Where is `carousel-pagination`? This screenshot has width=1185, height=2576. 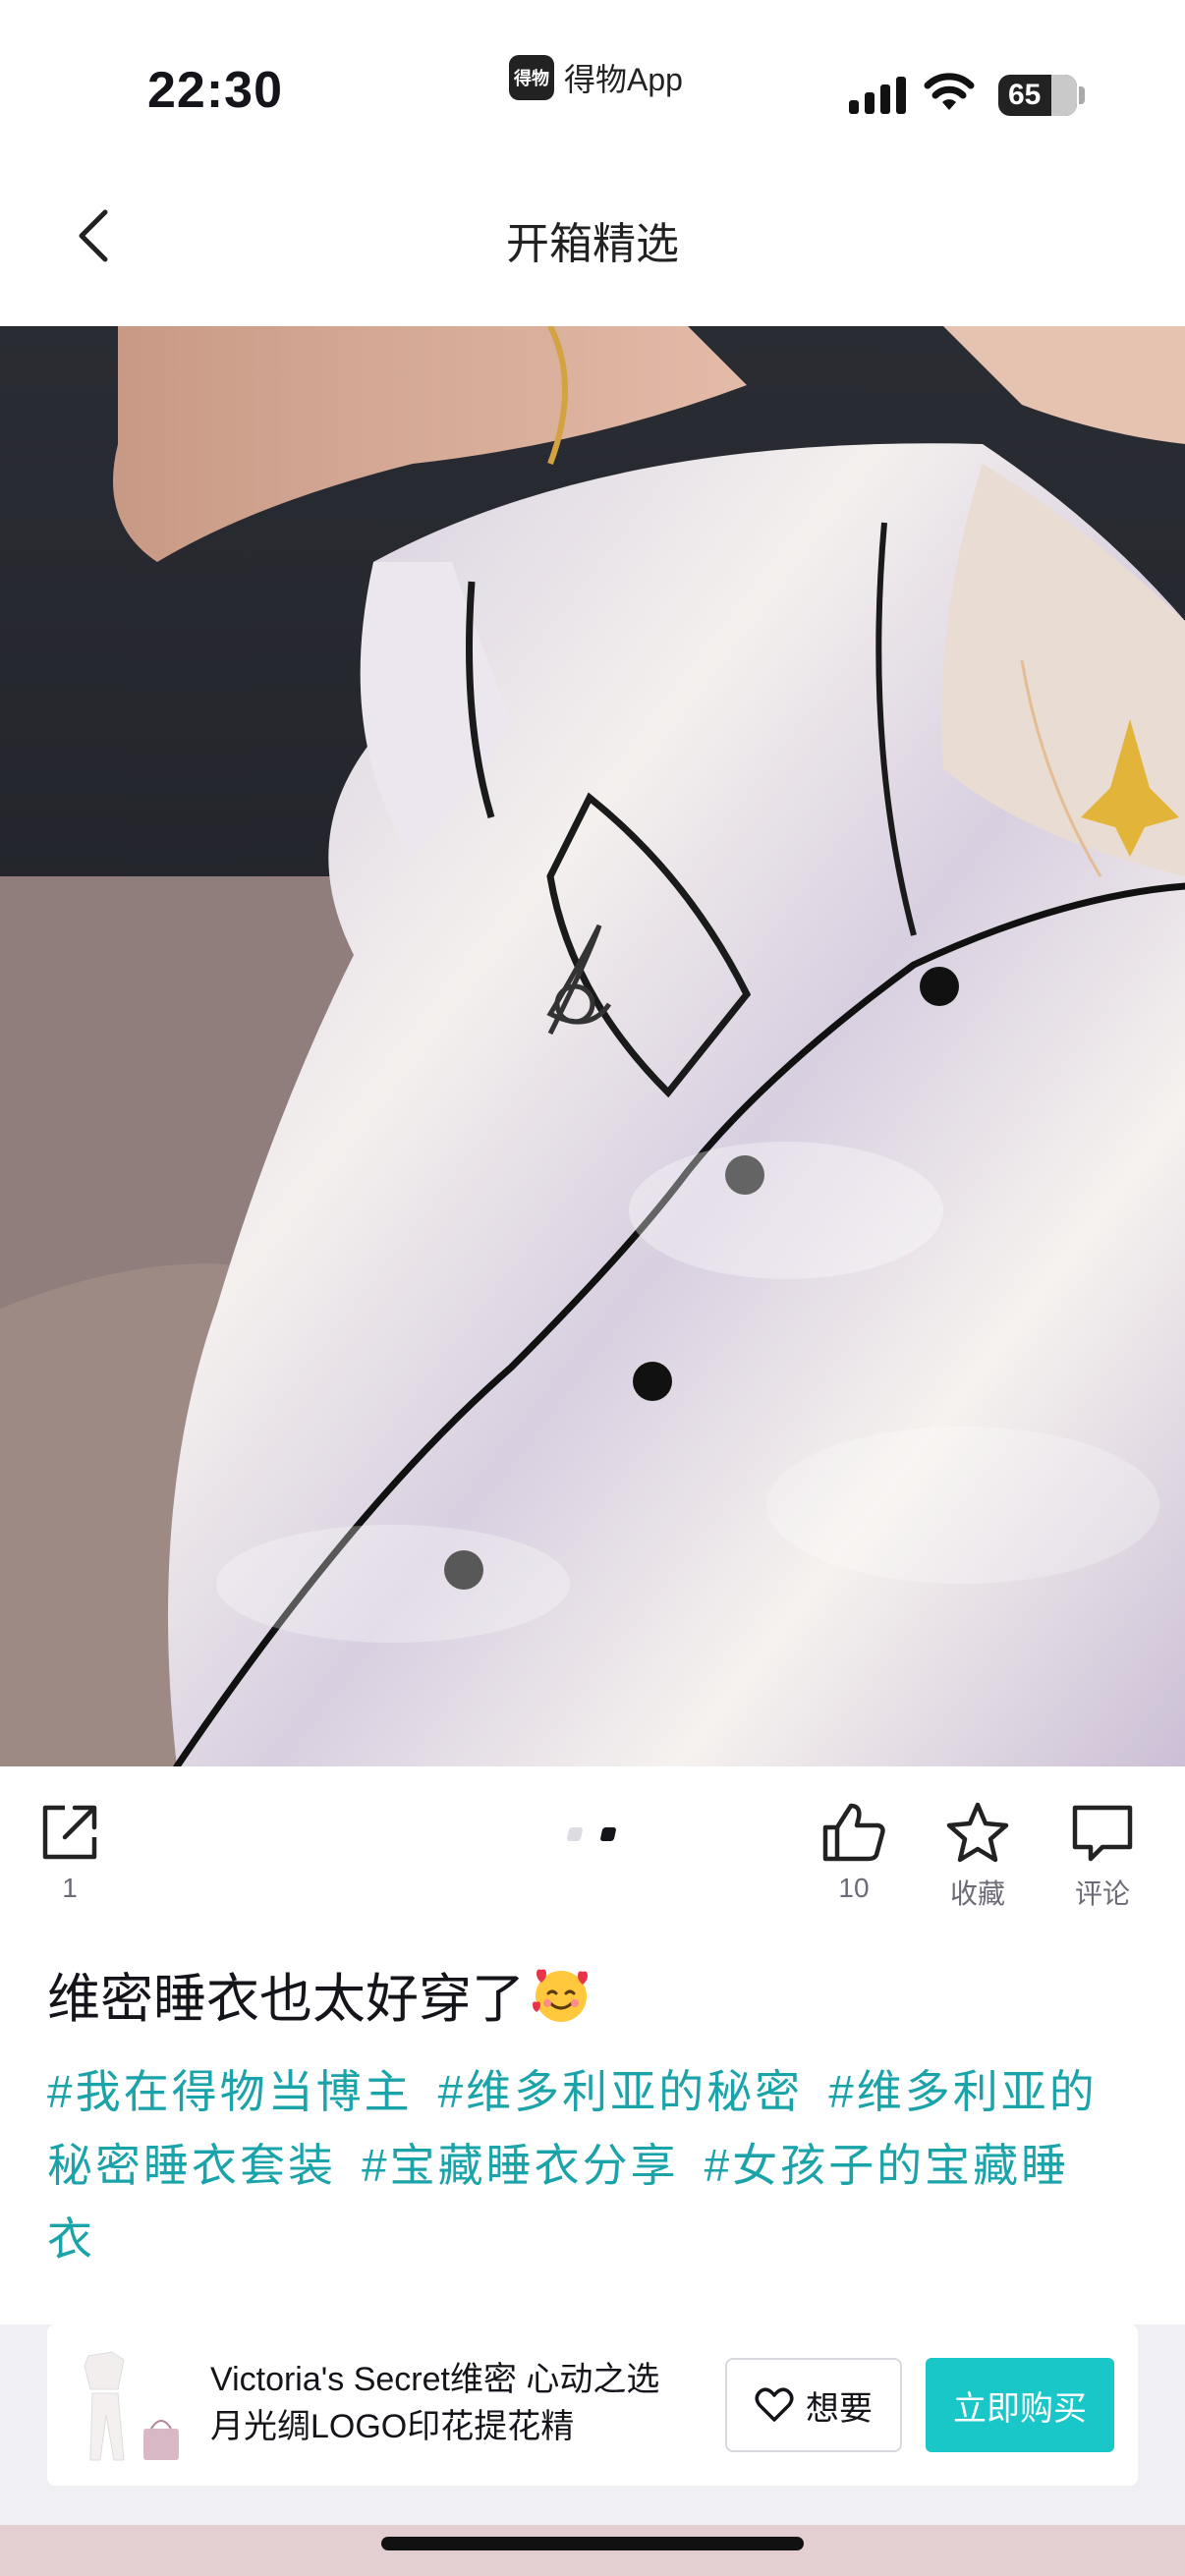 carousel-pagination is located at coordinates (592, 1834).